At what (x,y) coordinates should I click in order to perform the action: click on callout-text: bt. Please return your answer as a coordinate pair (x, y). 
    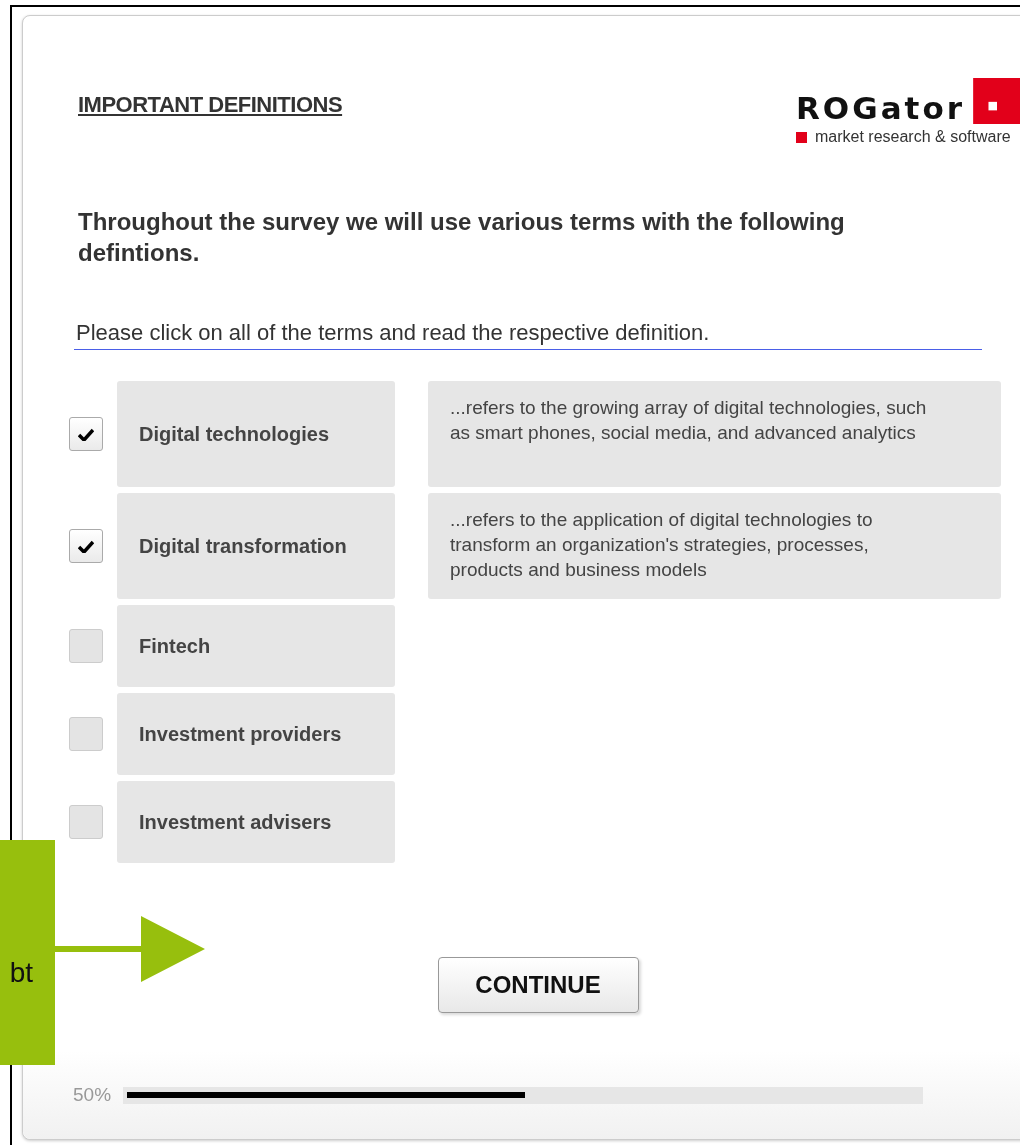
    Looking at the image, I should click on (21, 972).